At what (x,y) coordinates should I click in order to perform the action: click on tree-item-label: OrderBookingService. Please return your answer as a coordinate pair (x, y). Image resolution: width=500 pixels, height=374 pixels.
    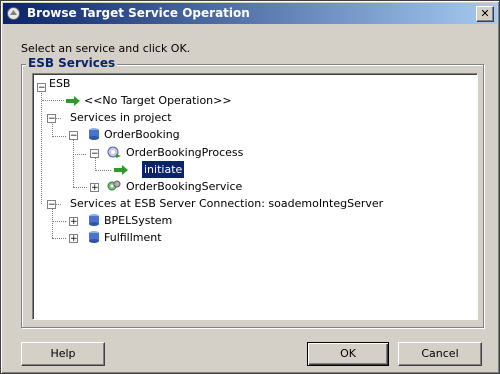
    Looking at the image, I should click on (184, 186).